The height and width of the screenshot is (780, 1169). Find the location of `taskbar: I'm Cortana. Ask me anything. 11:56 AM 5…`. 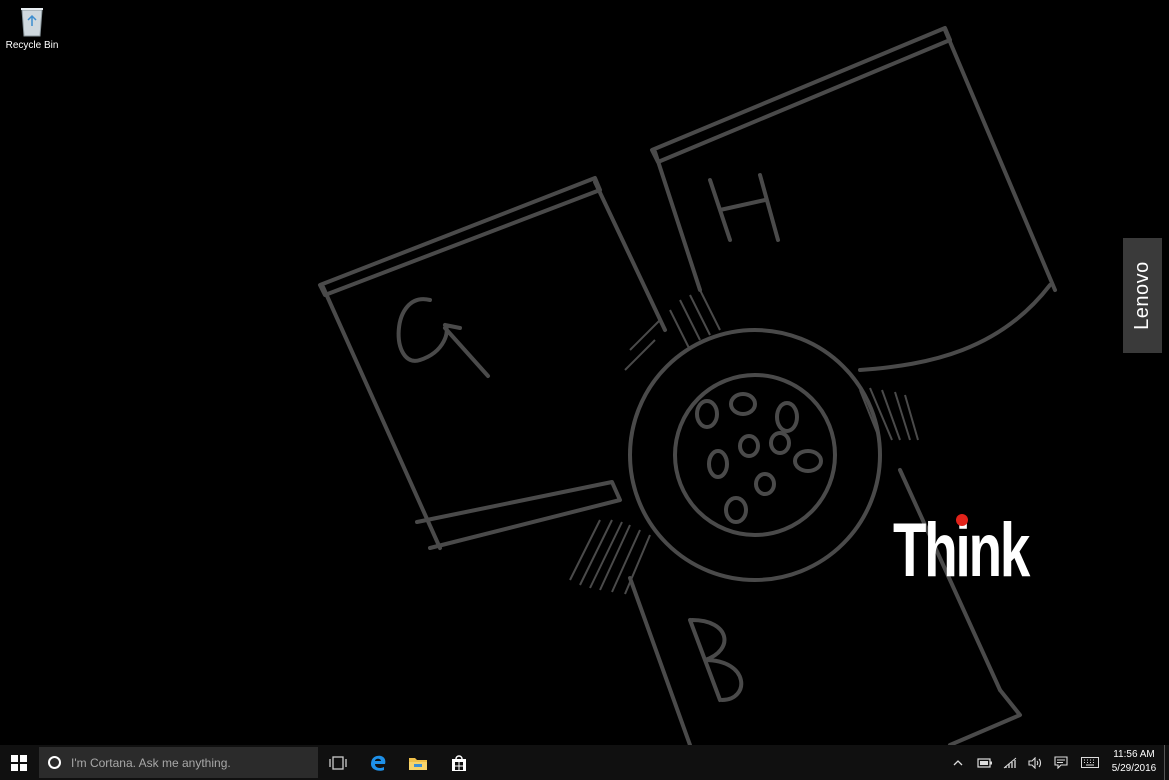

taskbar: I'm Cortana. Ask me anything. 11:56 AM 5… is located at coordinates (584, 762).